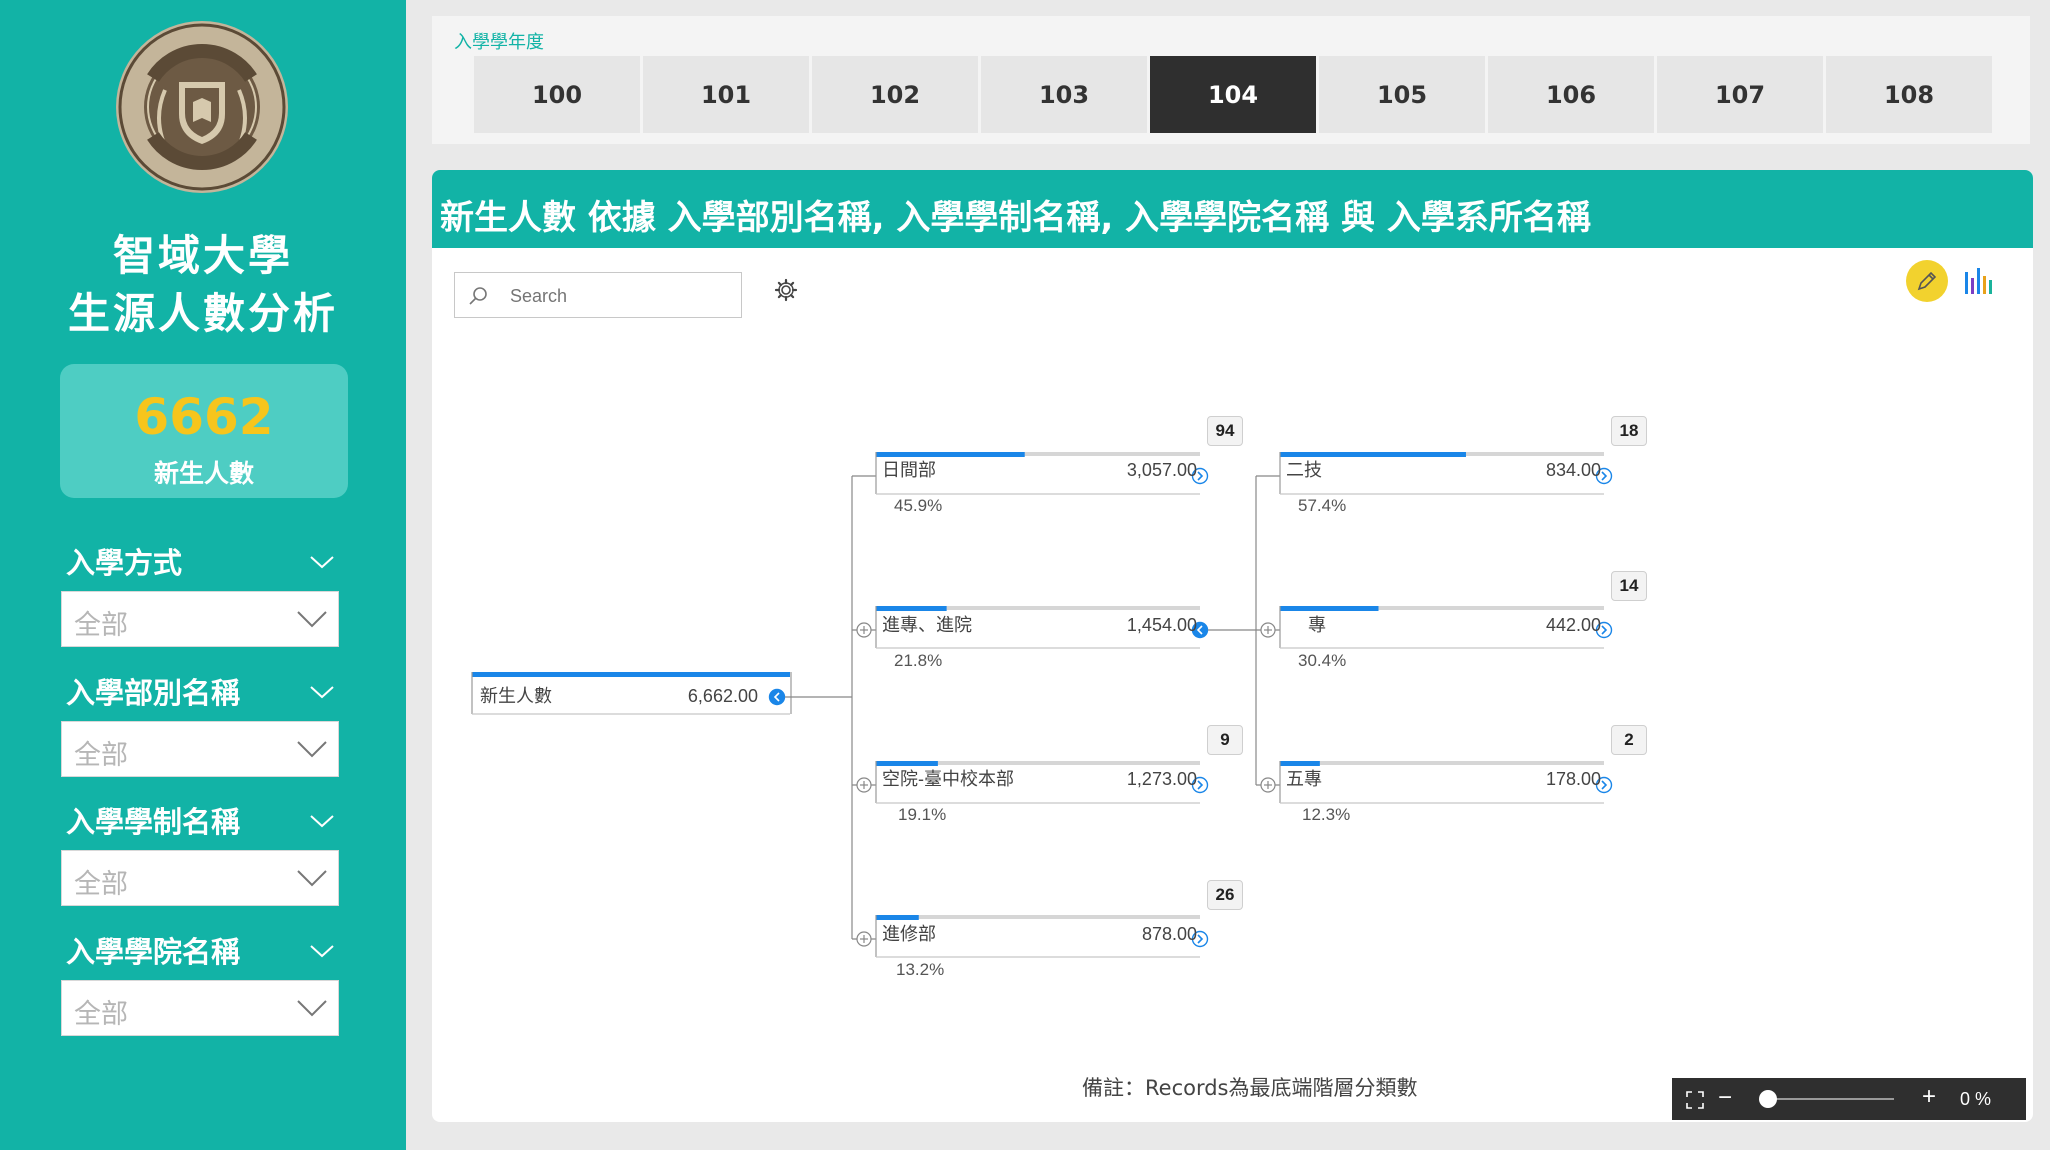 This screenshot has width=2050, height=1150. I want to click on kpi-value: 6662, so click(204, 417).